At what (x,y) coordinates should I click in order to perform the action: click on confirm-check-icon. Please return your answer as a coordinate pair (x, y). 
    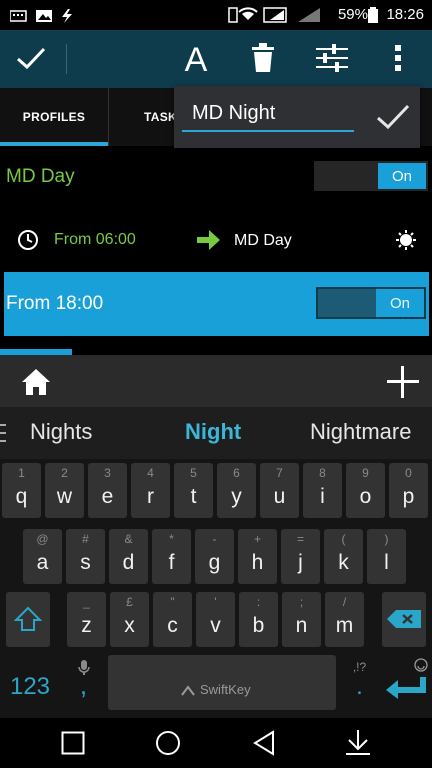
    Looking at the image, I should click on (393, 117).